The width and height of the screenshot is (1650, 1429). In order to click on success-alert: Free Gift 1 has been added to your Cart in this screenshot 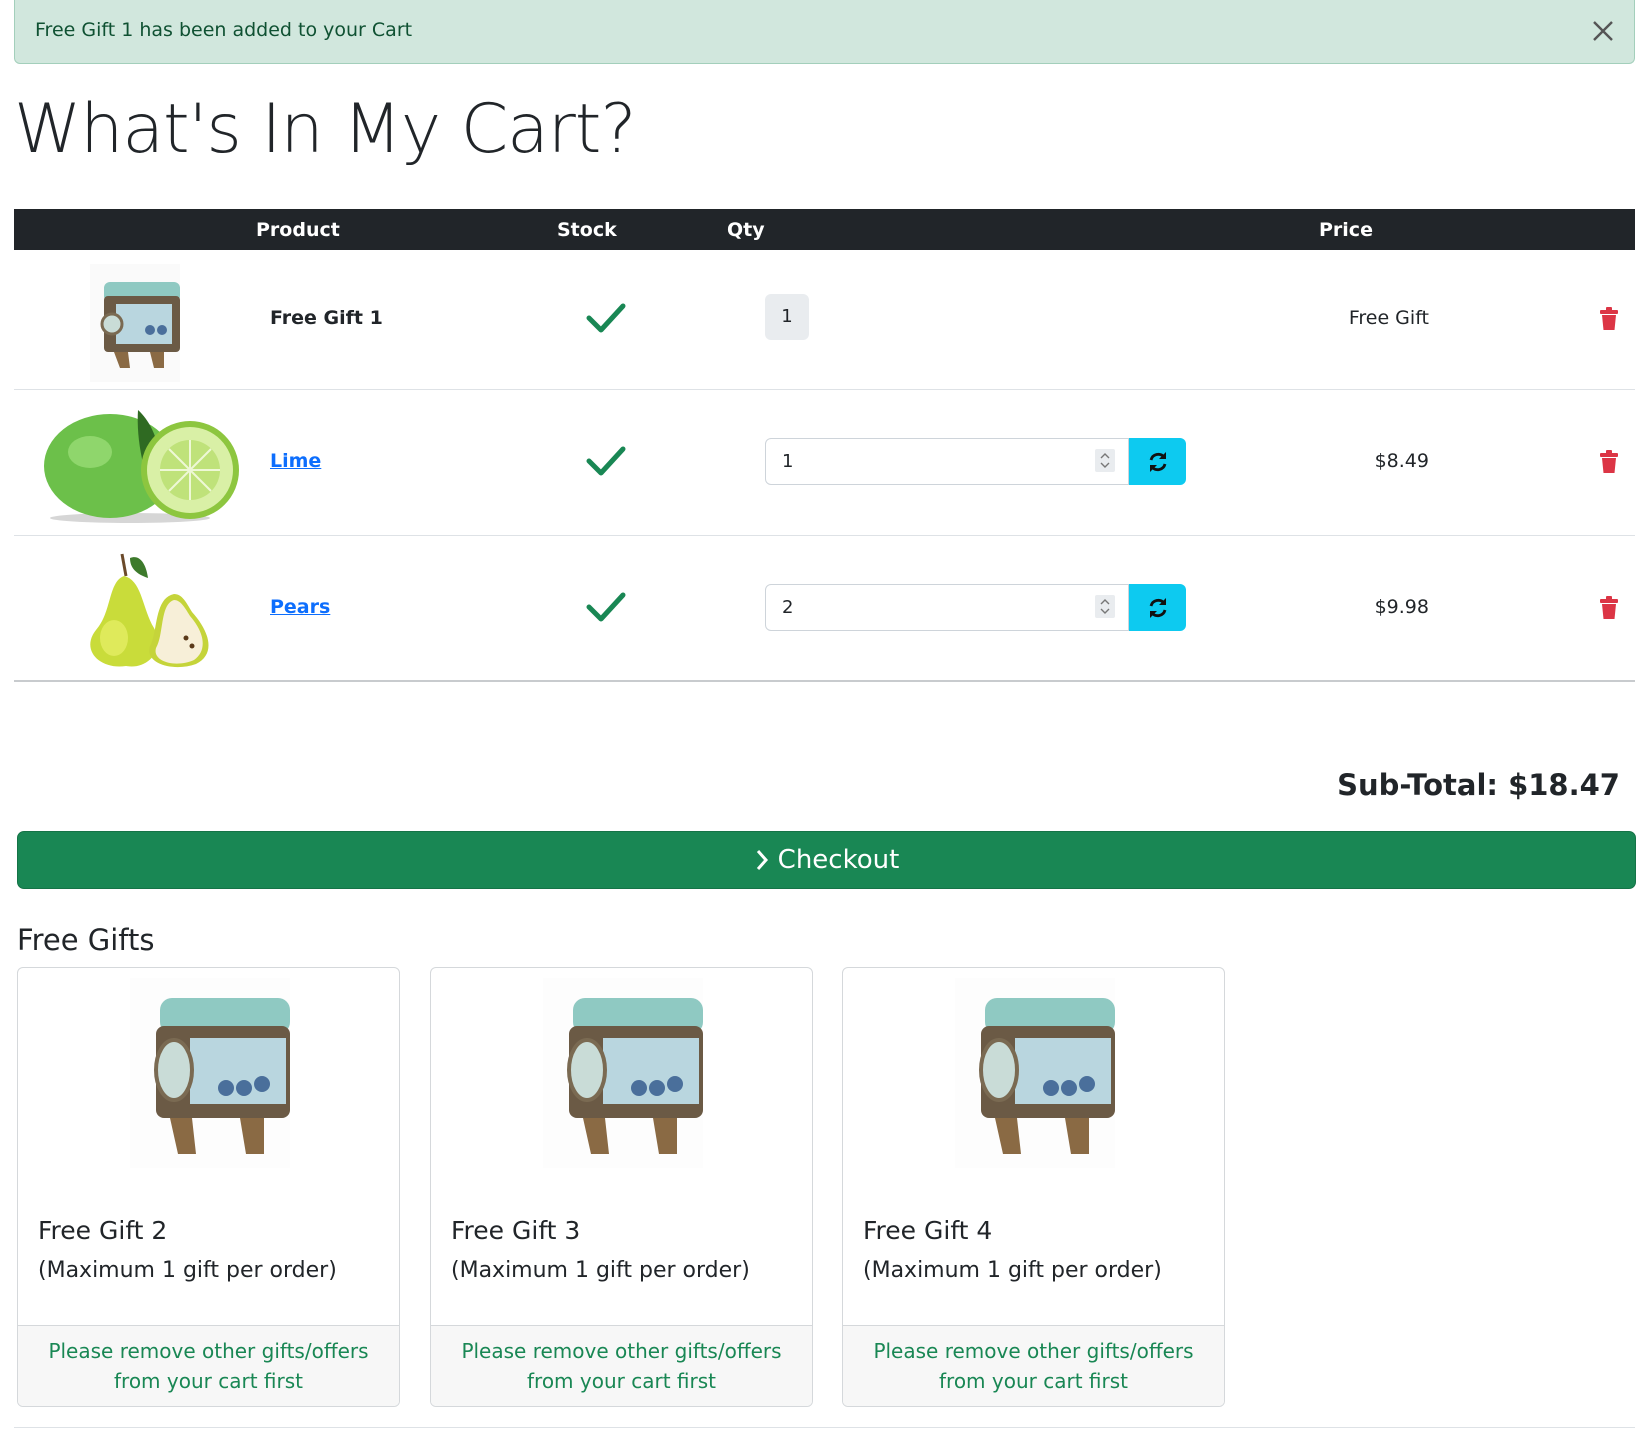, I will do `click(824, 32)`.